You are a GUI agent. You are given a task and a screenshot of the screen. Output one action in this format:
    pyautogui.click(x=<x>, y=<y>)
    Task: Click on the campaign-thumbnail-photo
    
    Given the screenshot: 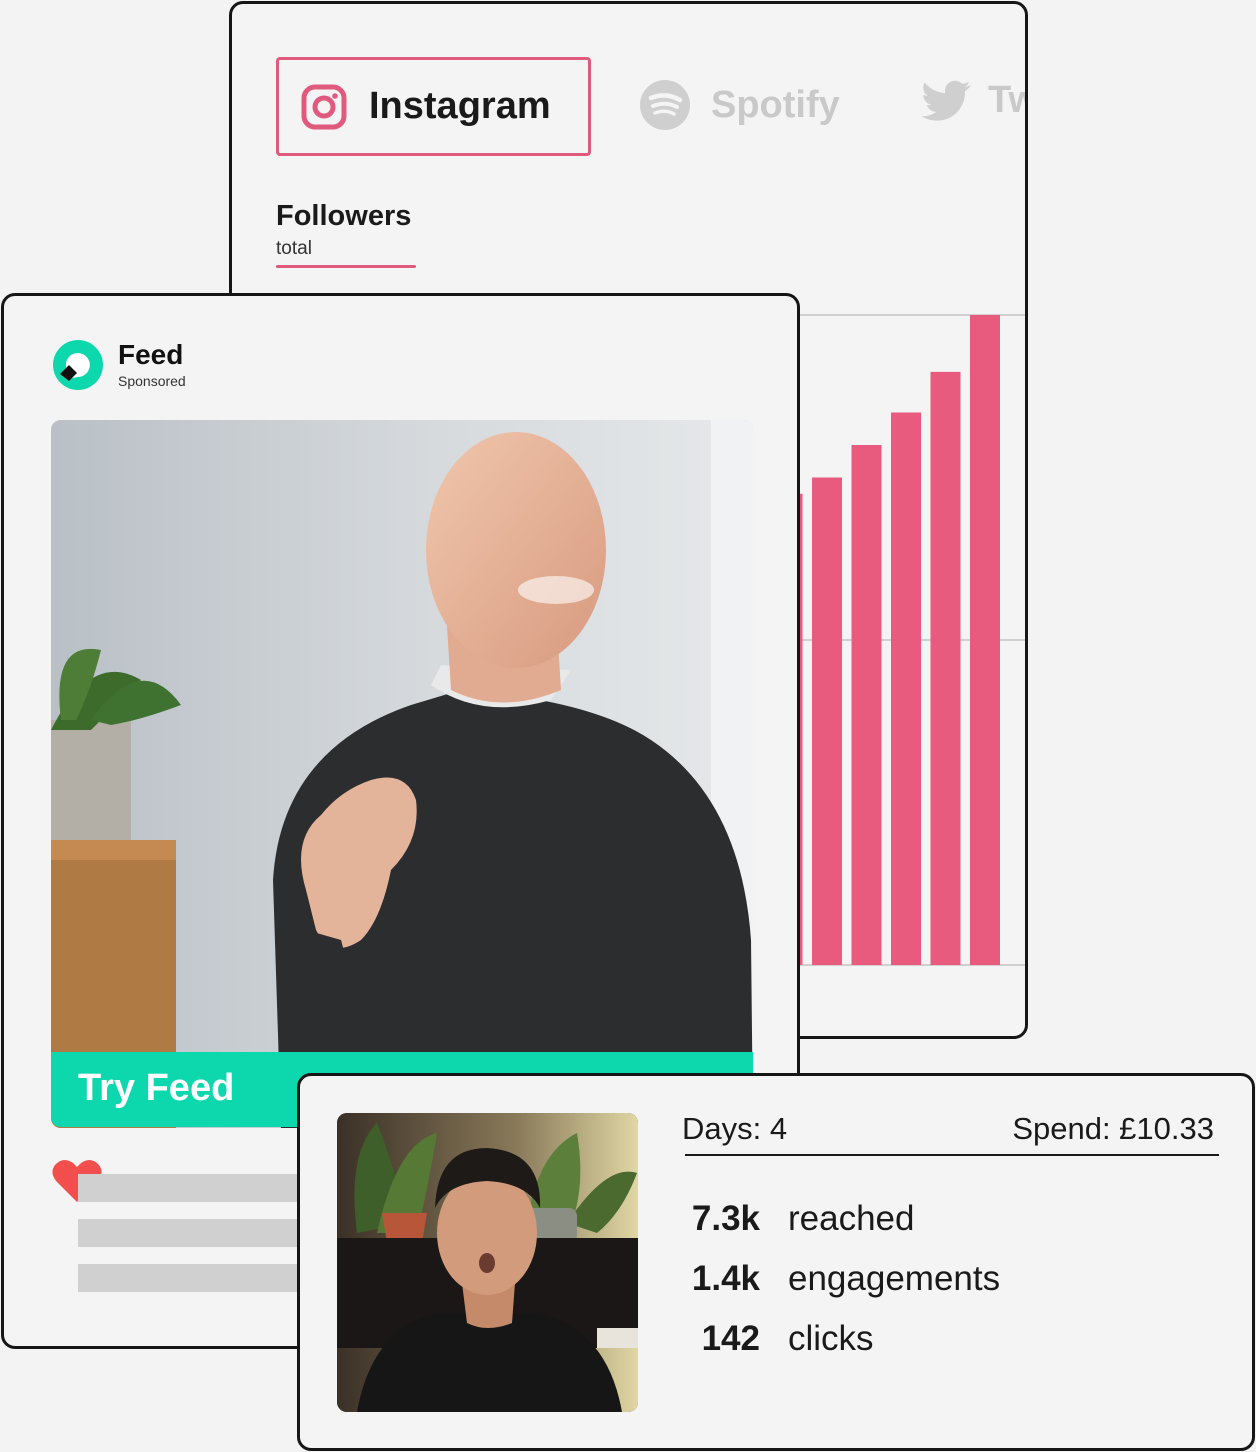 What is the action you would take?
    pyautogui.click(x=487, y=1262)
    